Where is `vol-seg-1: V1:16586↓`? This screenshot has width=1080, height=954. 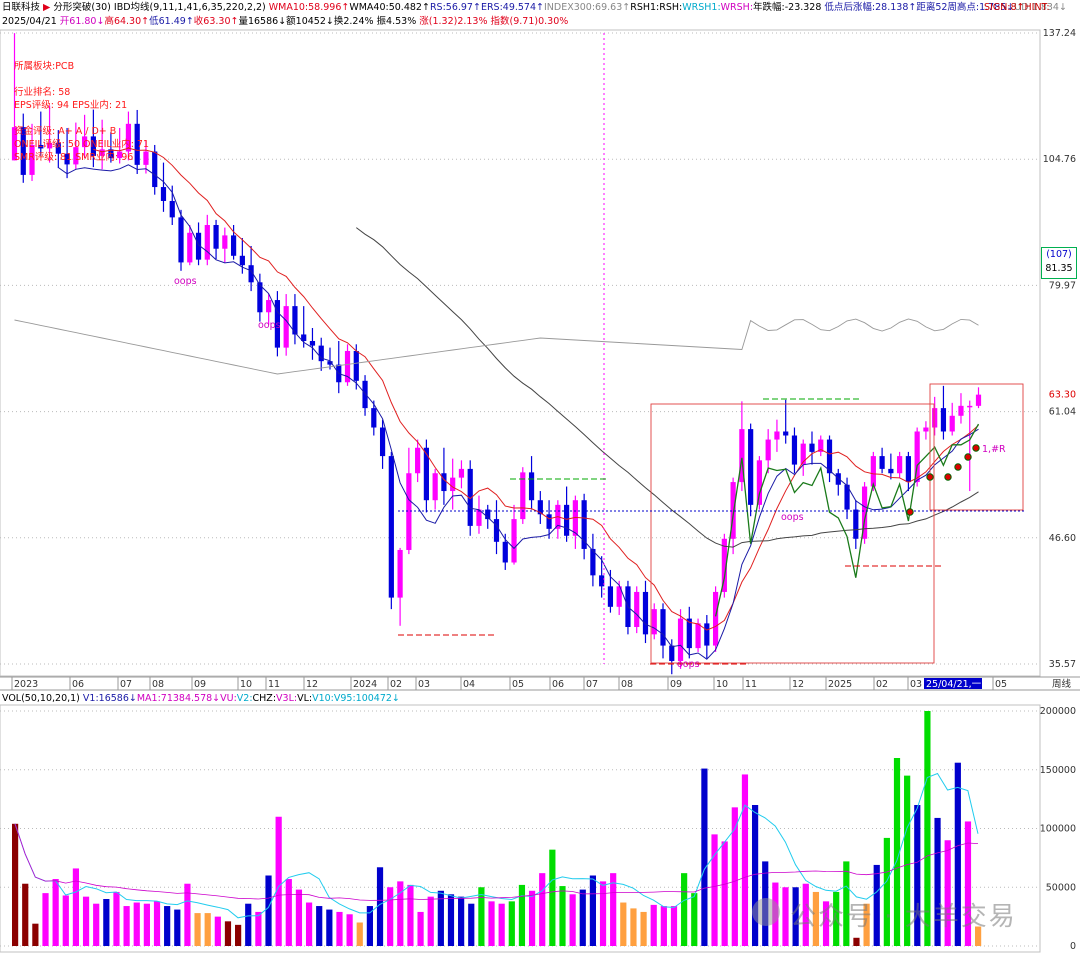
vol-seg-1: V1:16586↓ is located at coordinates (109, 698).